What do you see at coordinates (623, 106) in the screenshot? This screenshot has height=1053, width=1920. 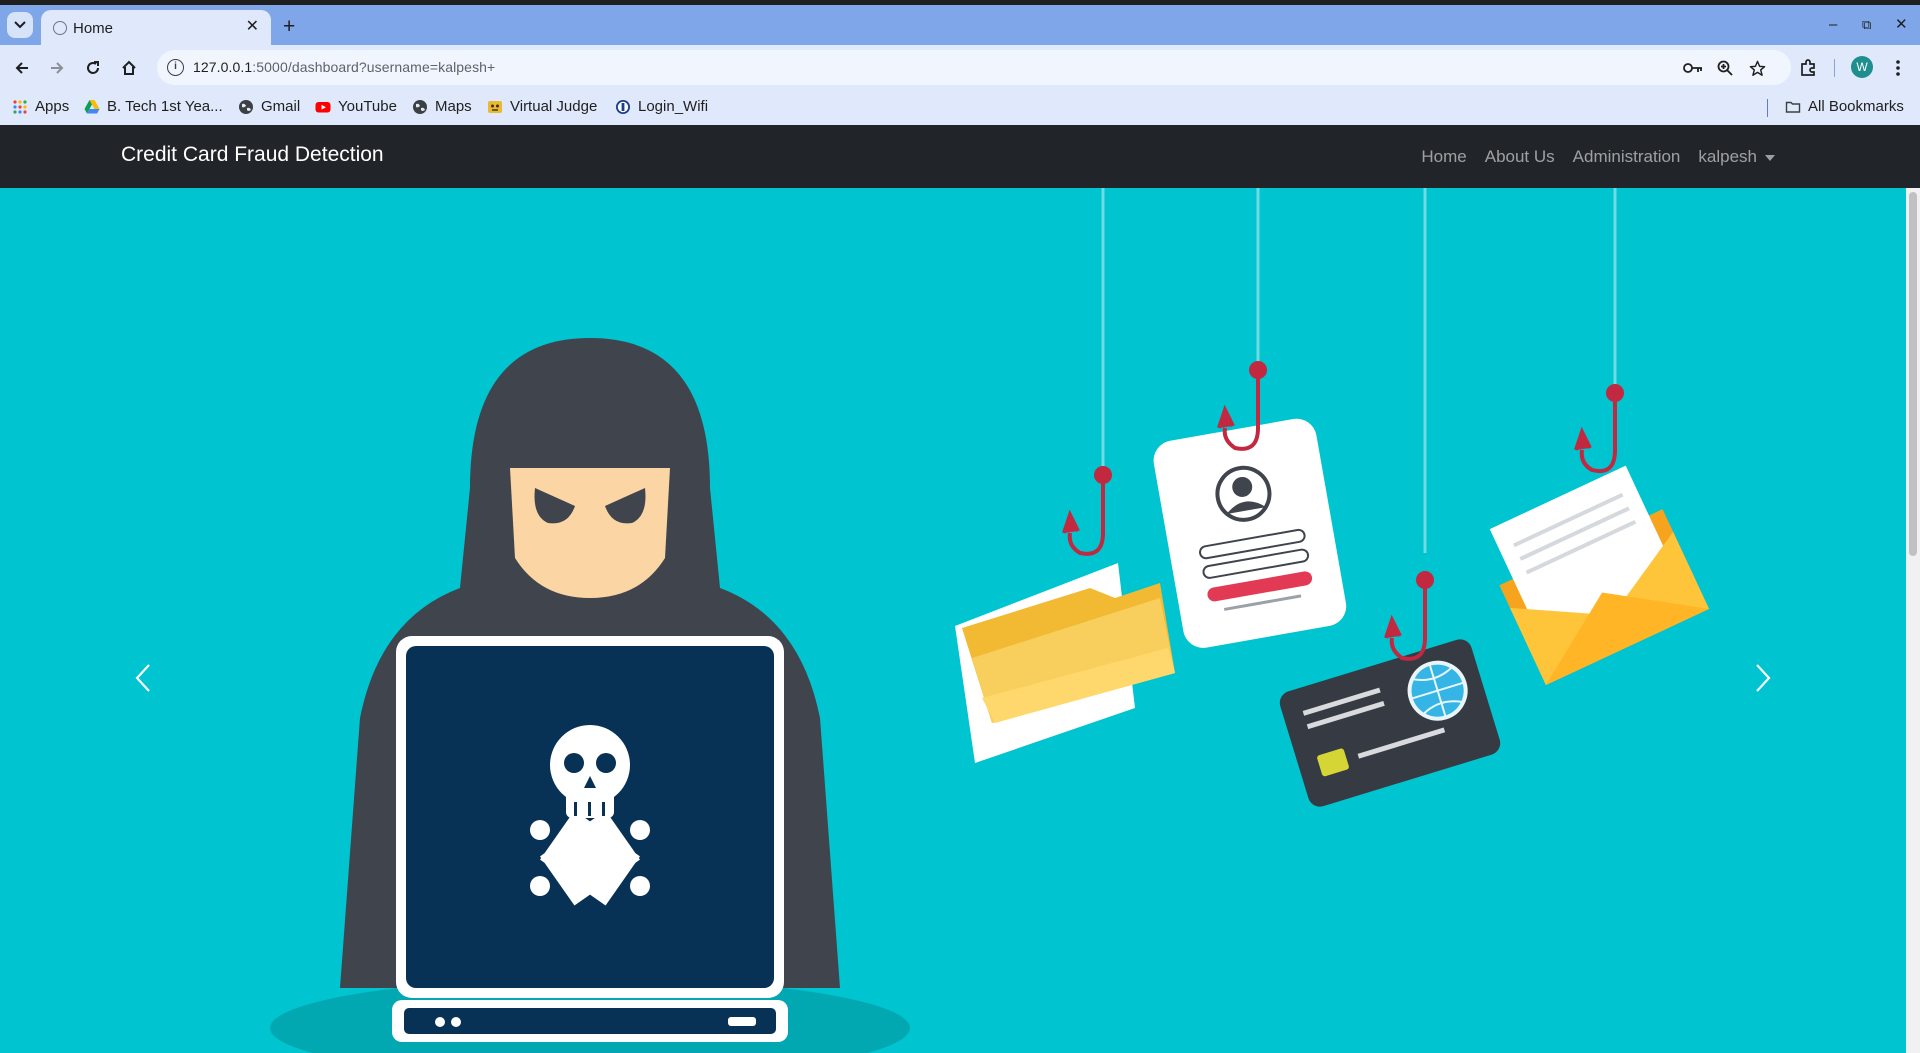 I see `login-wifi-icon` at bounding box center [623, 106].